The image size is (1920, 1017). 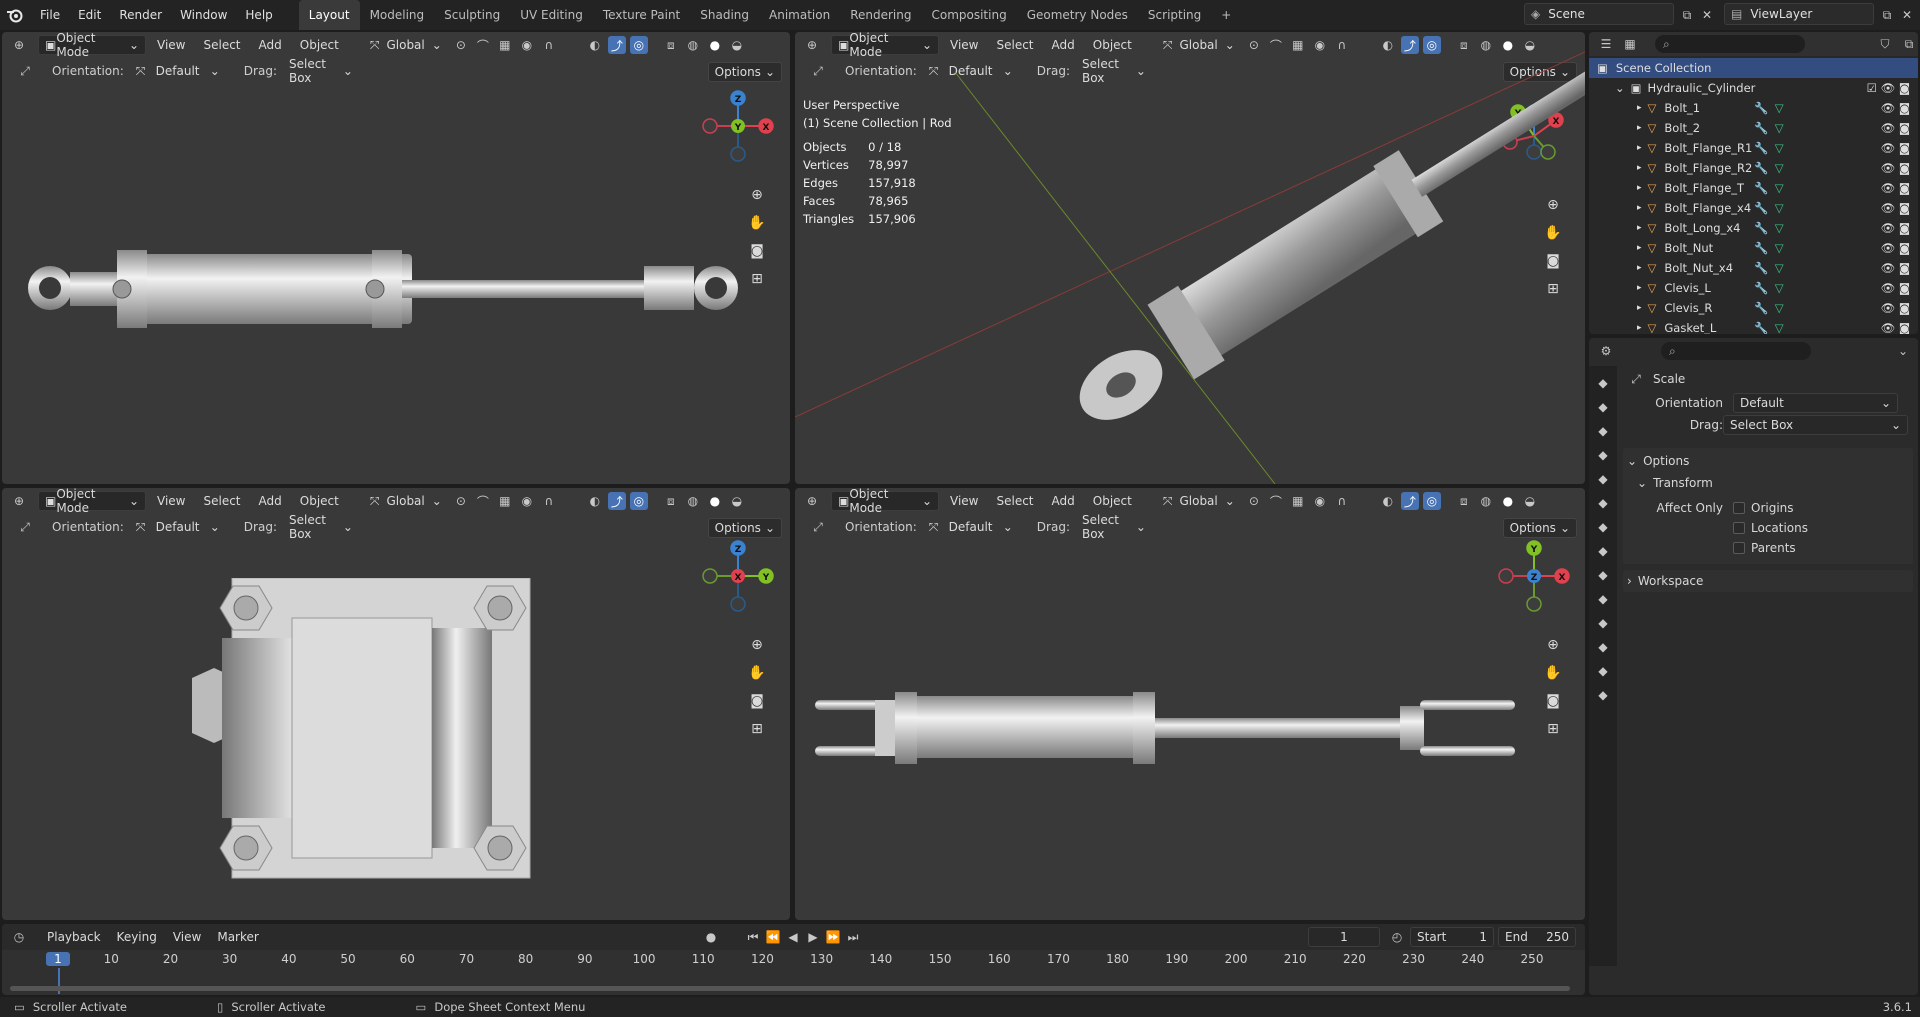 What do you see at coordinates (397, 15) in the screenshot?
I see `tab-modeling: Modeling` at bounding box center [397, 15].